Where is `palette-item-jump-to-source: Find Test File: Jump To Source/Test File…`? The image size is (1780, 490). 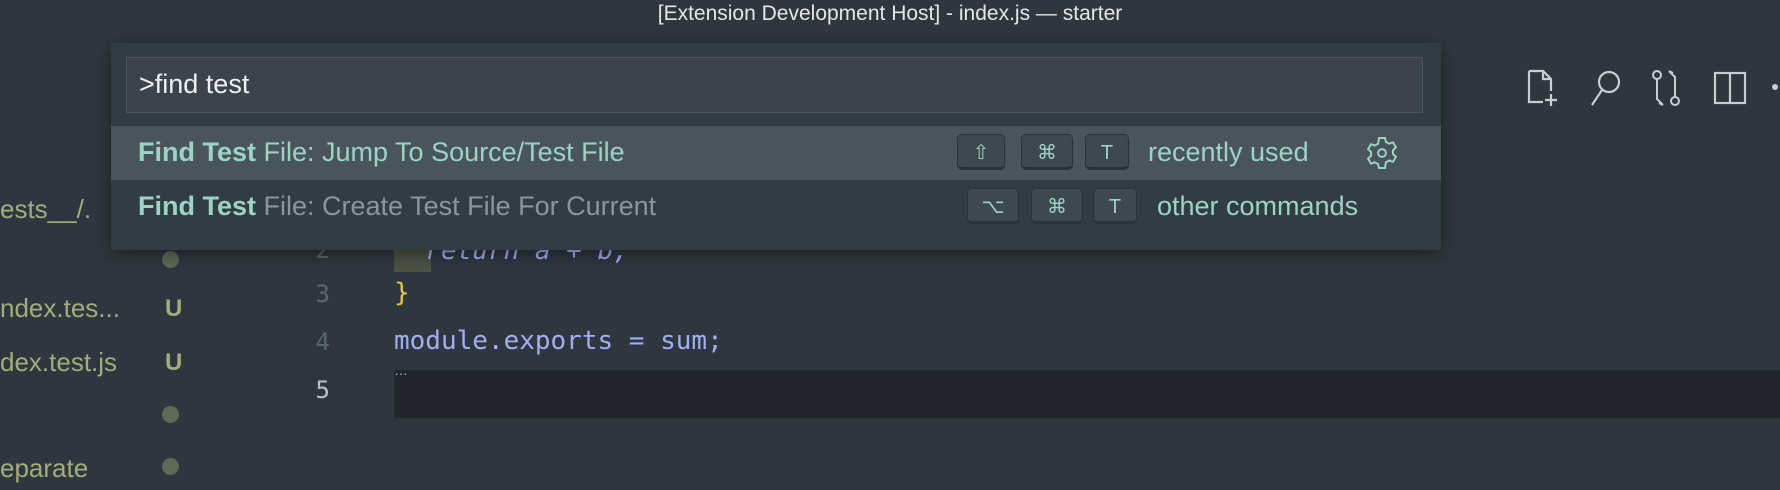 palette-item-jump-to-source: Find Test File: Jump To Source/Test File… is located at coordinates (776, 153).